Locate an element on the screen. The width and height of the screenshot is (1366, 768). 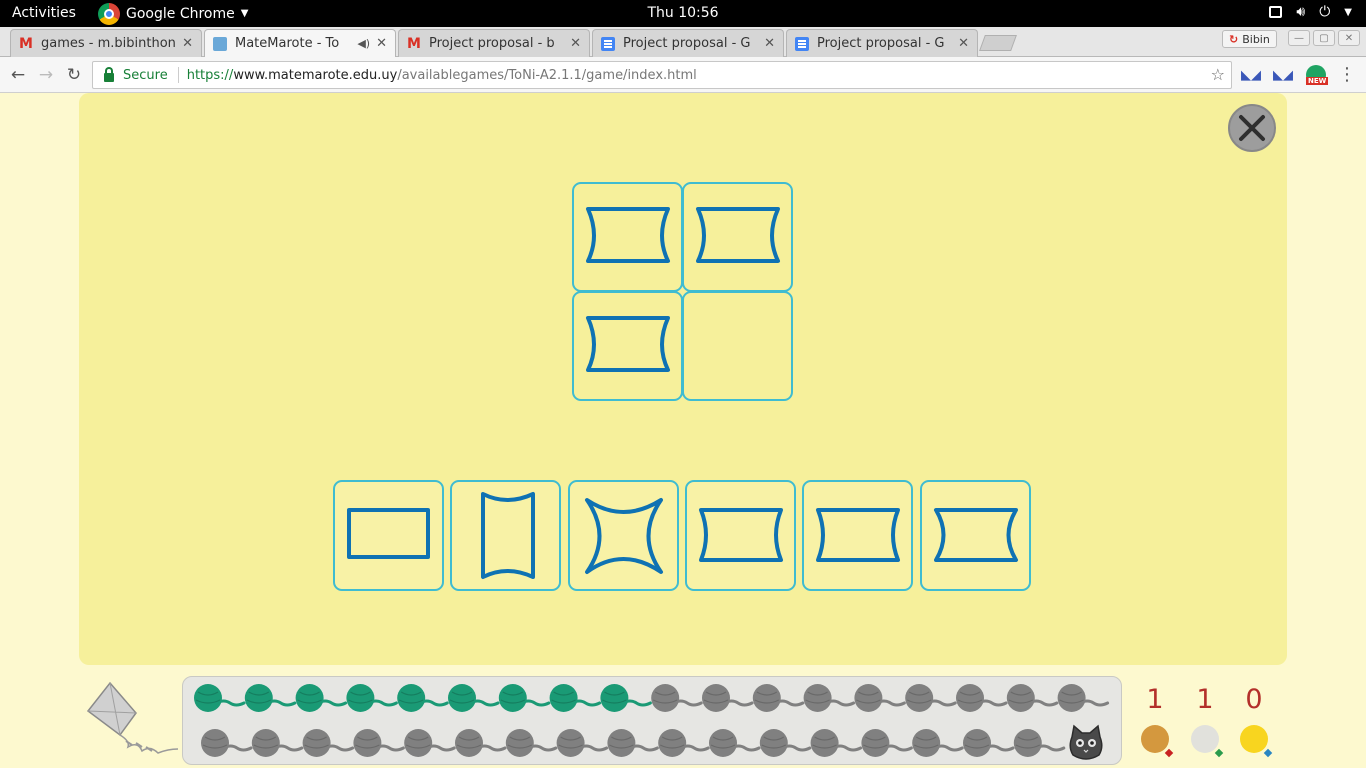
tab-title: Project proposal - b is located at coordinates (492, 43).